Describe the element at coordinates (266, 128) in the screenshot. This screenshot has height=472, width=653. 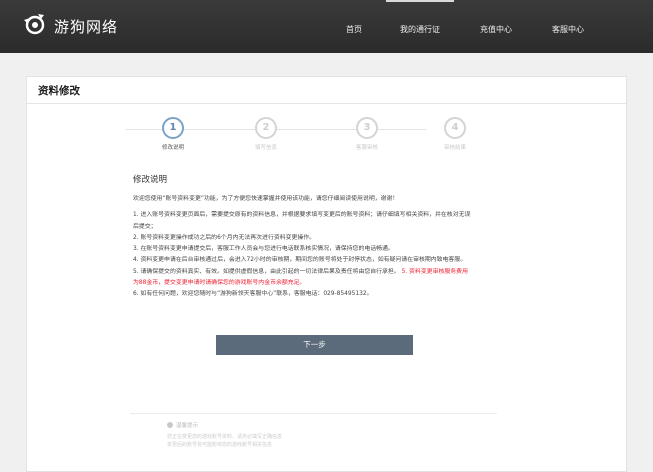
I see `step-2-circle: 2` at that location.